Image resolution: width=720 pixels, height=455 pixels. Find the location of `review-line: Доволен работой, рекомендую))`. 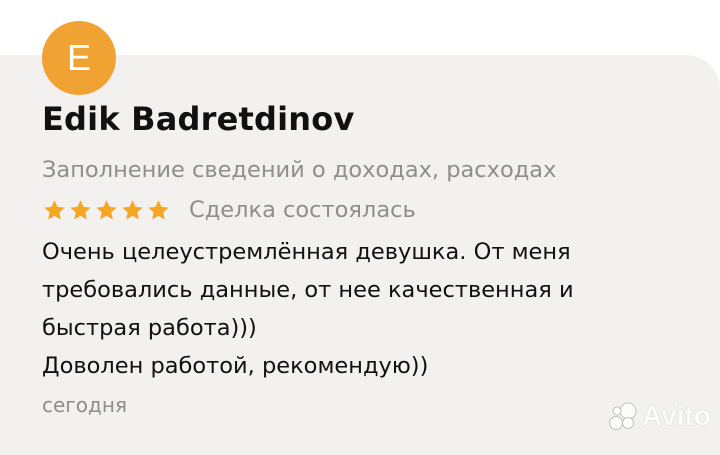

review-line: Доволен работой, рекомендую)) is located at coordinates (235, 366).